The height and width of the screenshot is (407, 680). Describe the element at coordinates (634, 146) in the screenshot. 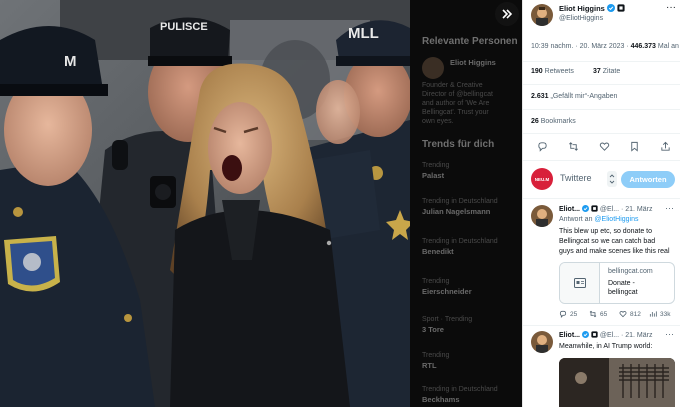

I see `bookmark-icon` at that location.